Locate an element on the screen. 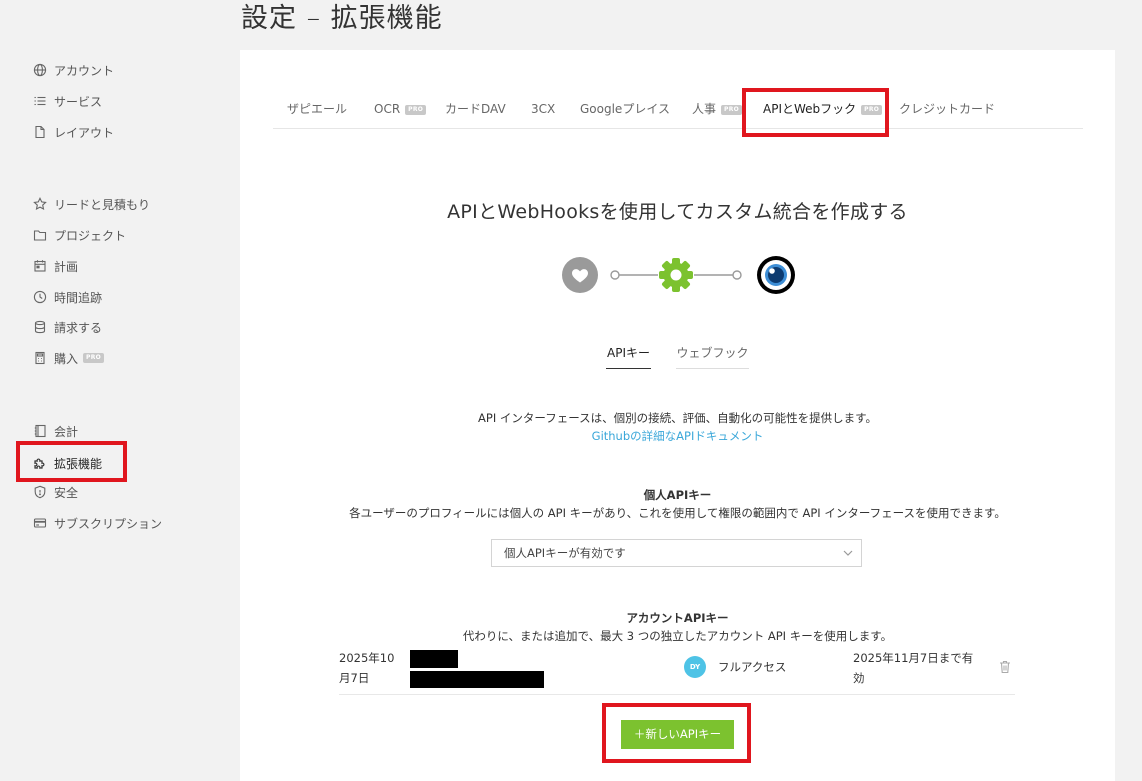  key-created-date: 2025年10 月7日 is located at coordinates (366, 668).